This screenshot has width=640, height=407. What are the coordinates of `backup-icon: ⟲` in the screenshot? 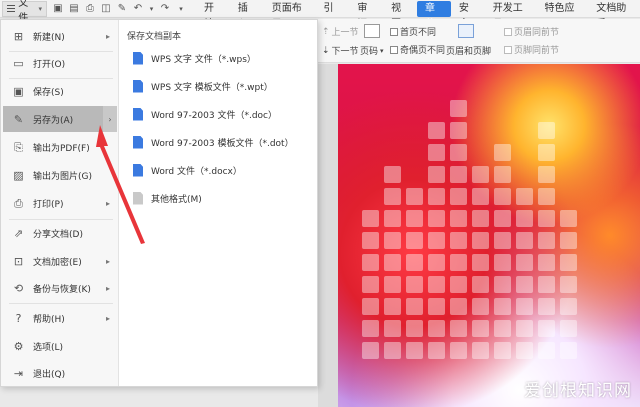 It's located at (18, 288).